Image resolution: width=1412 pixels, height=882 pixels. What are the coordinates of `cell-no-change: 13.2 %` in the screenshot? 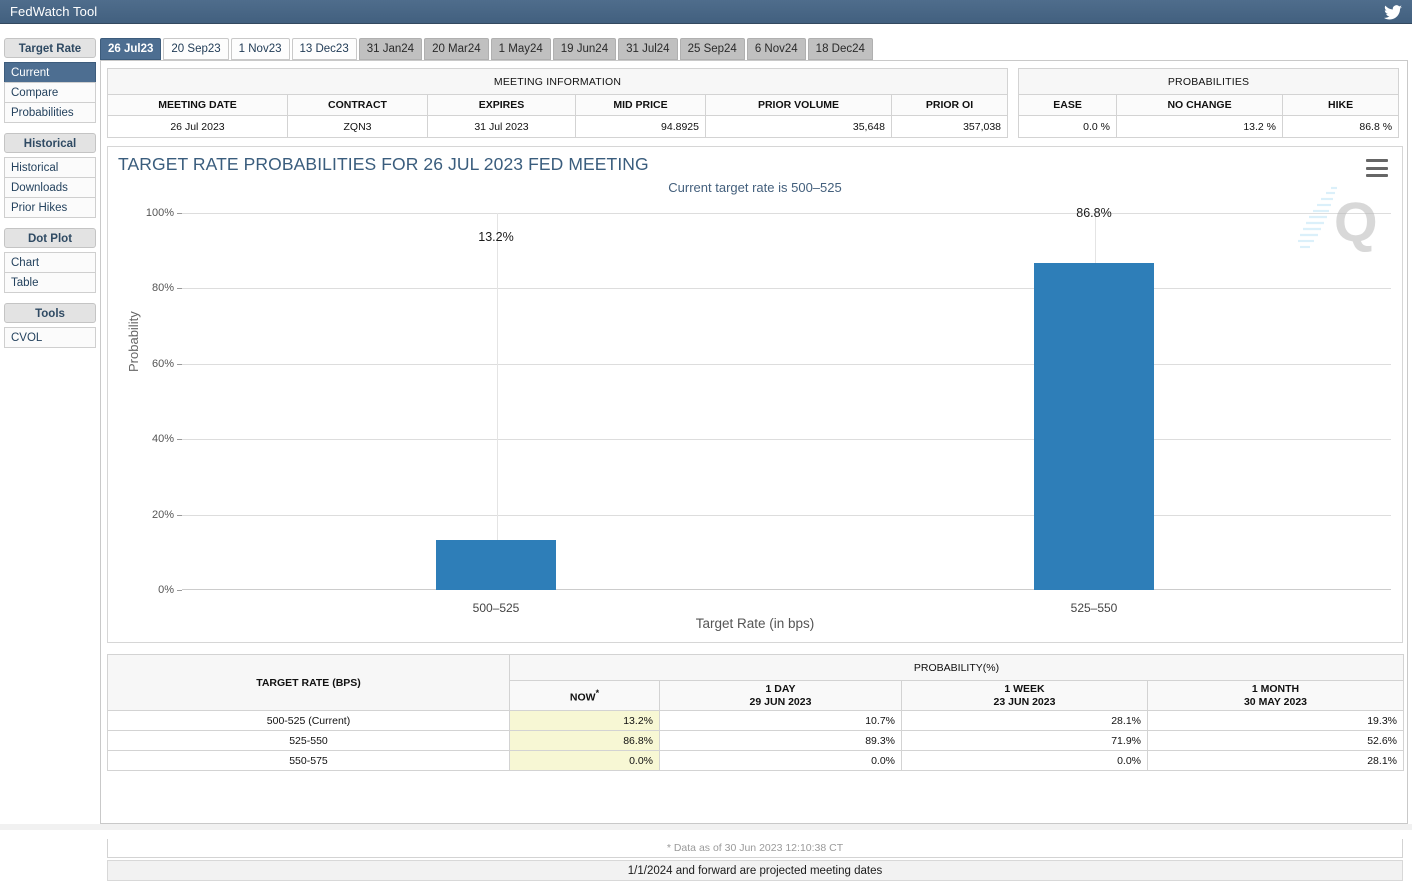 It's located at (1200, 126).